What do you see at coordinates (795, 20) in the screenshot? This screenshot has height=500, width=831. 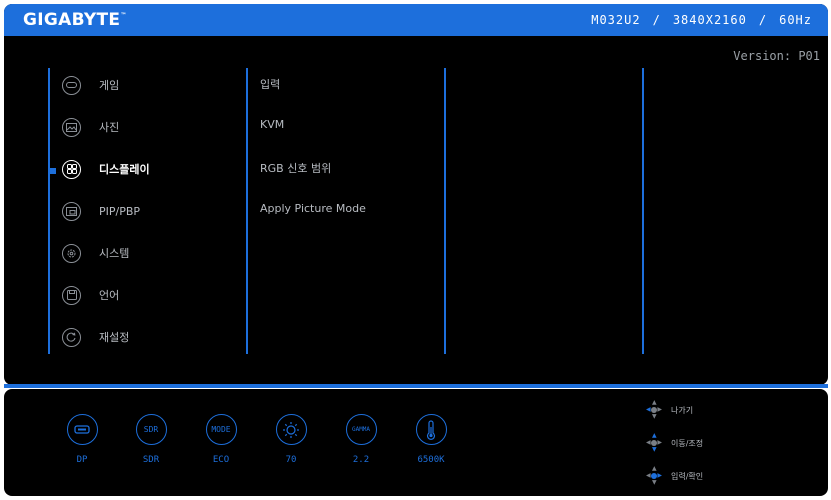 I see `refresh-rate: 60Hz` at bounding box center [795, 20].